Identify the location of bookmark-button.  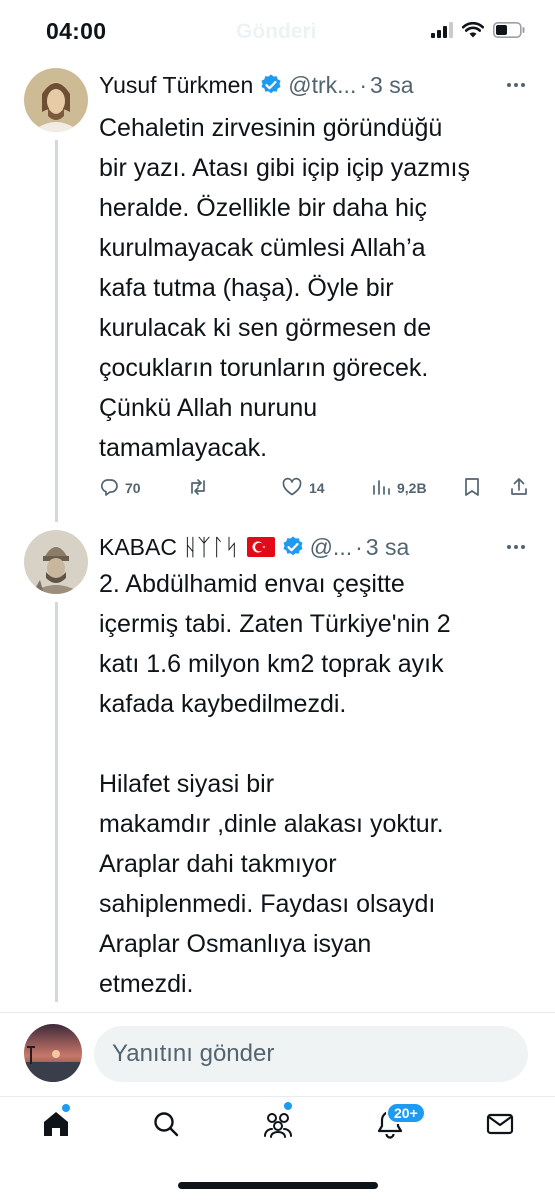
(472, 488).